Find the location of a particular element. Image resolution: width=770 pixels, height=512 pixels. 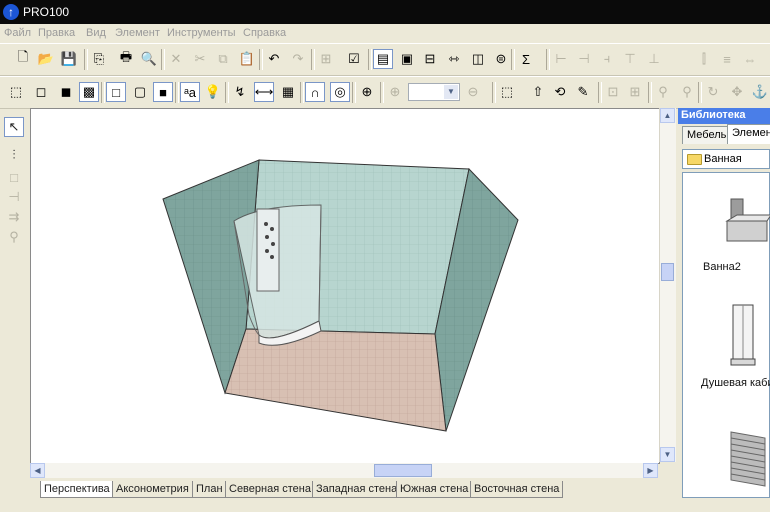

bathtub-thumbnail is located at coordinates (746, 221).